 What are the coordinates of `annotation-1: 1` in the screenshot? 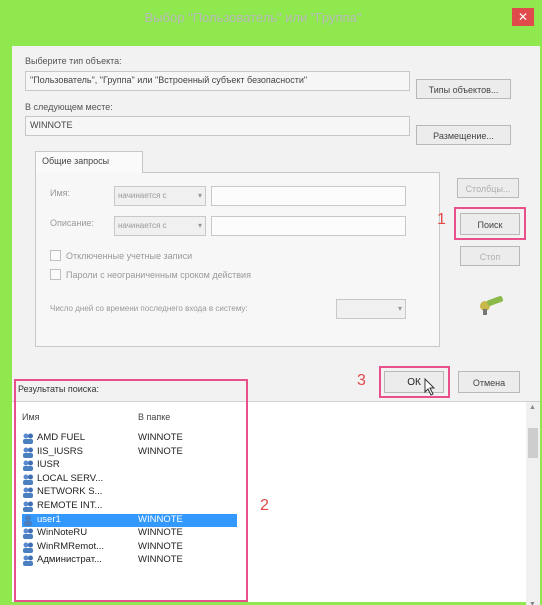 It's located at (441, 219).